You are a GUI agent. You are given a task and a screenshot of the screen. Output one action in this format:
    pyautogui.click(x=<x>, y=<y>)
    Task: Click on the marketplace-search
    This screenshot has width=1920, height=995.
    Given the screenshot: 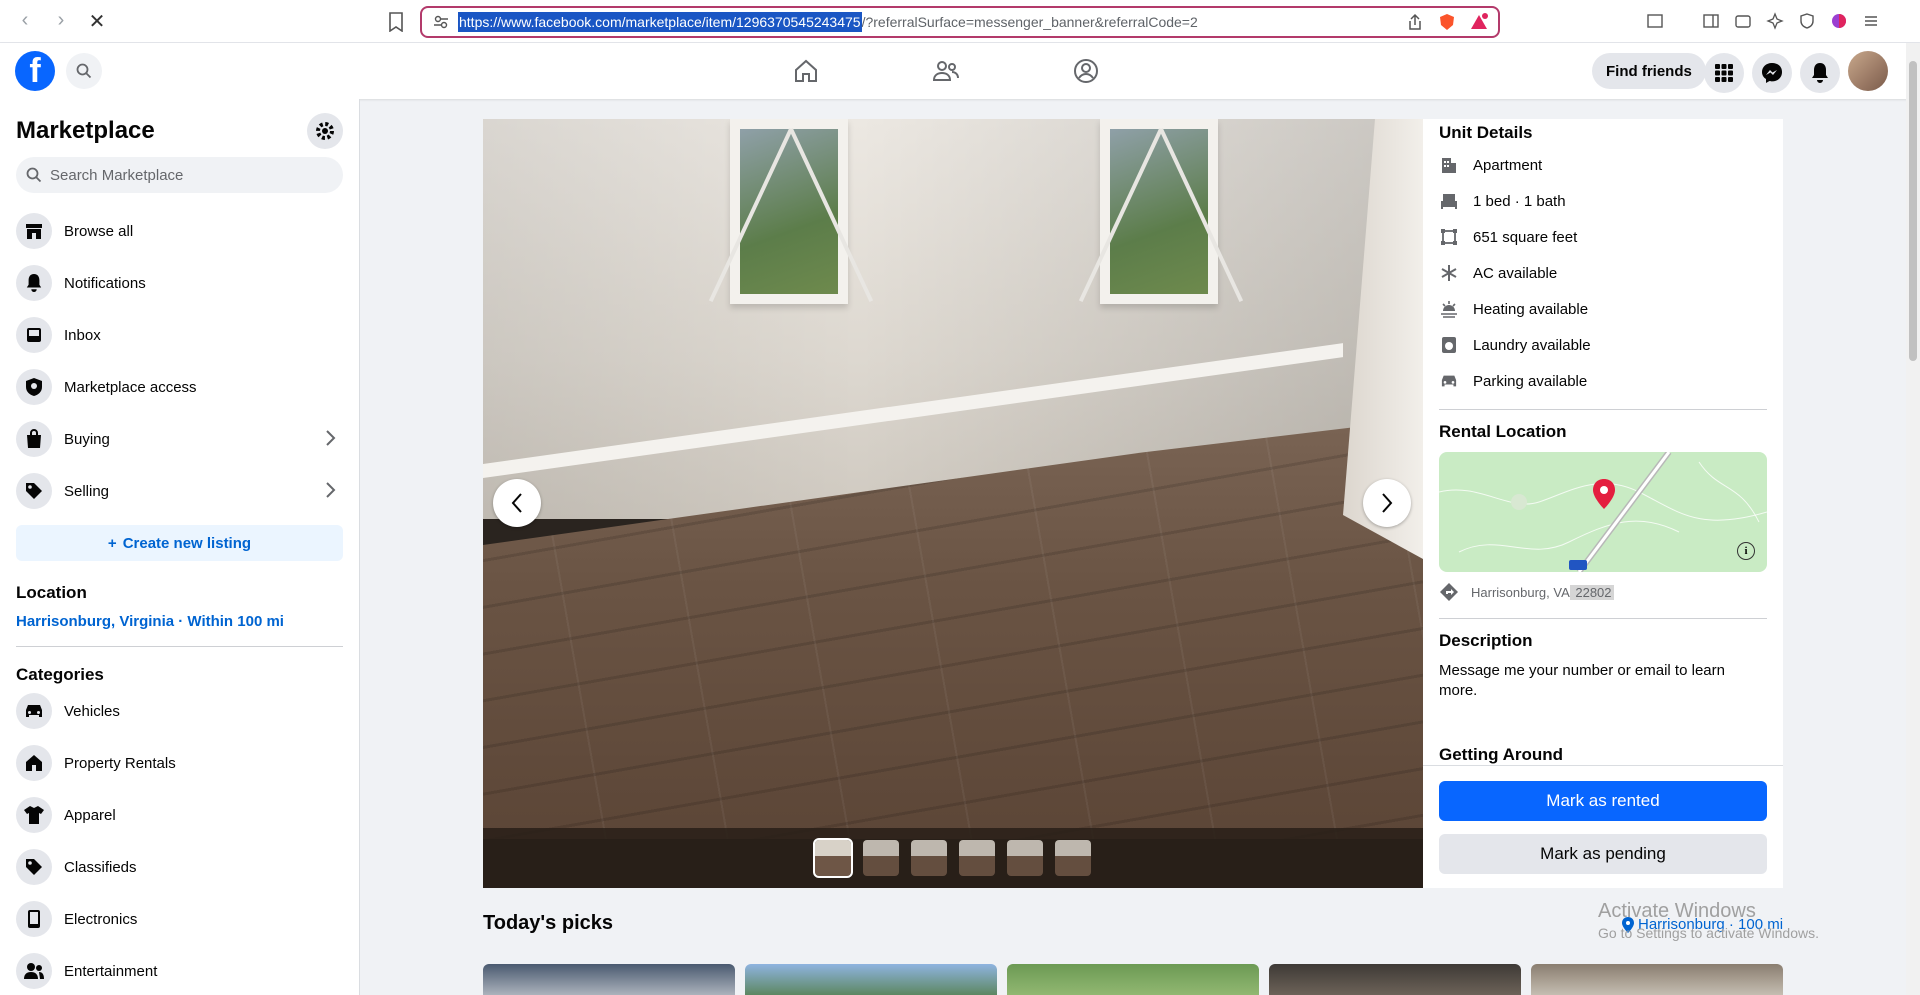 What is the action you would take?
    pyautogui.click(x=179, y=175)
    